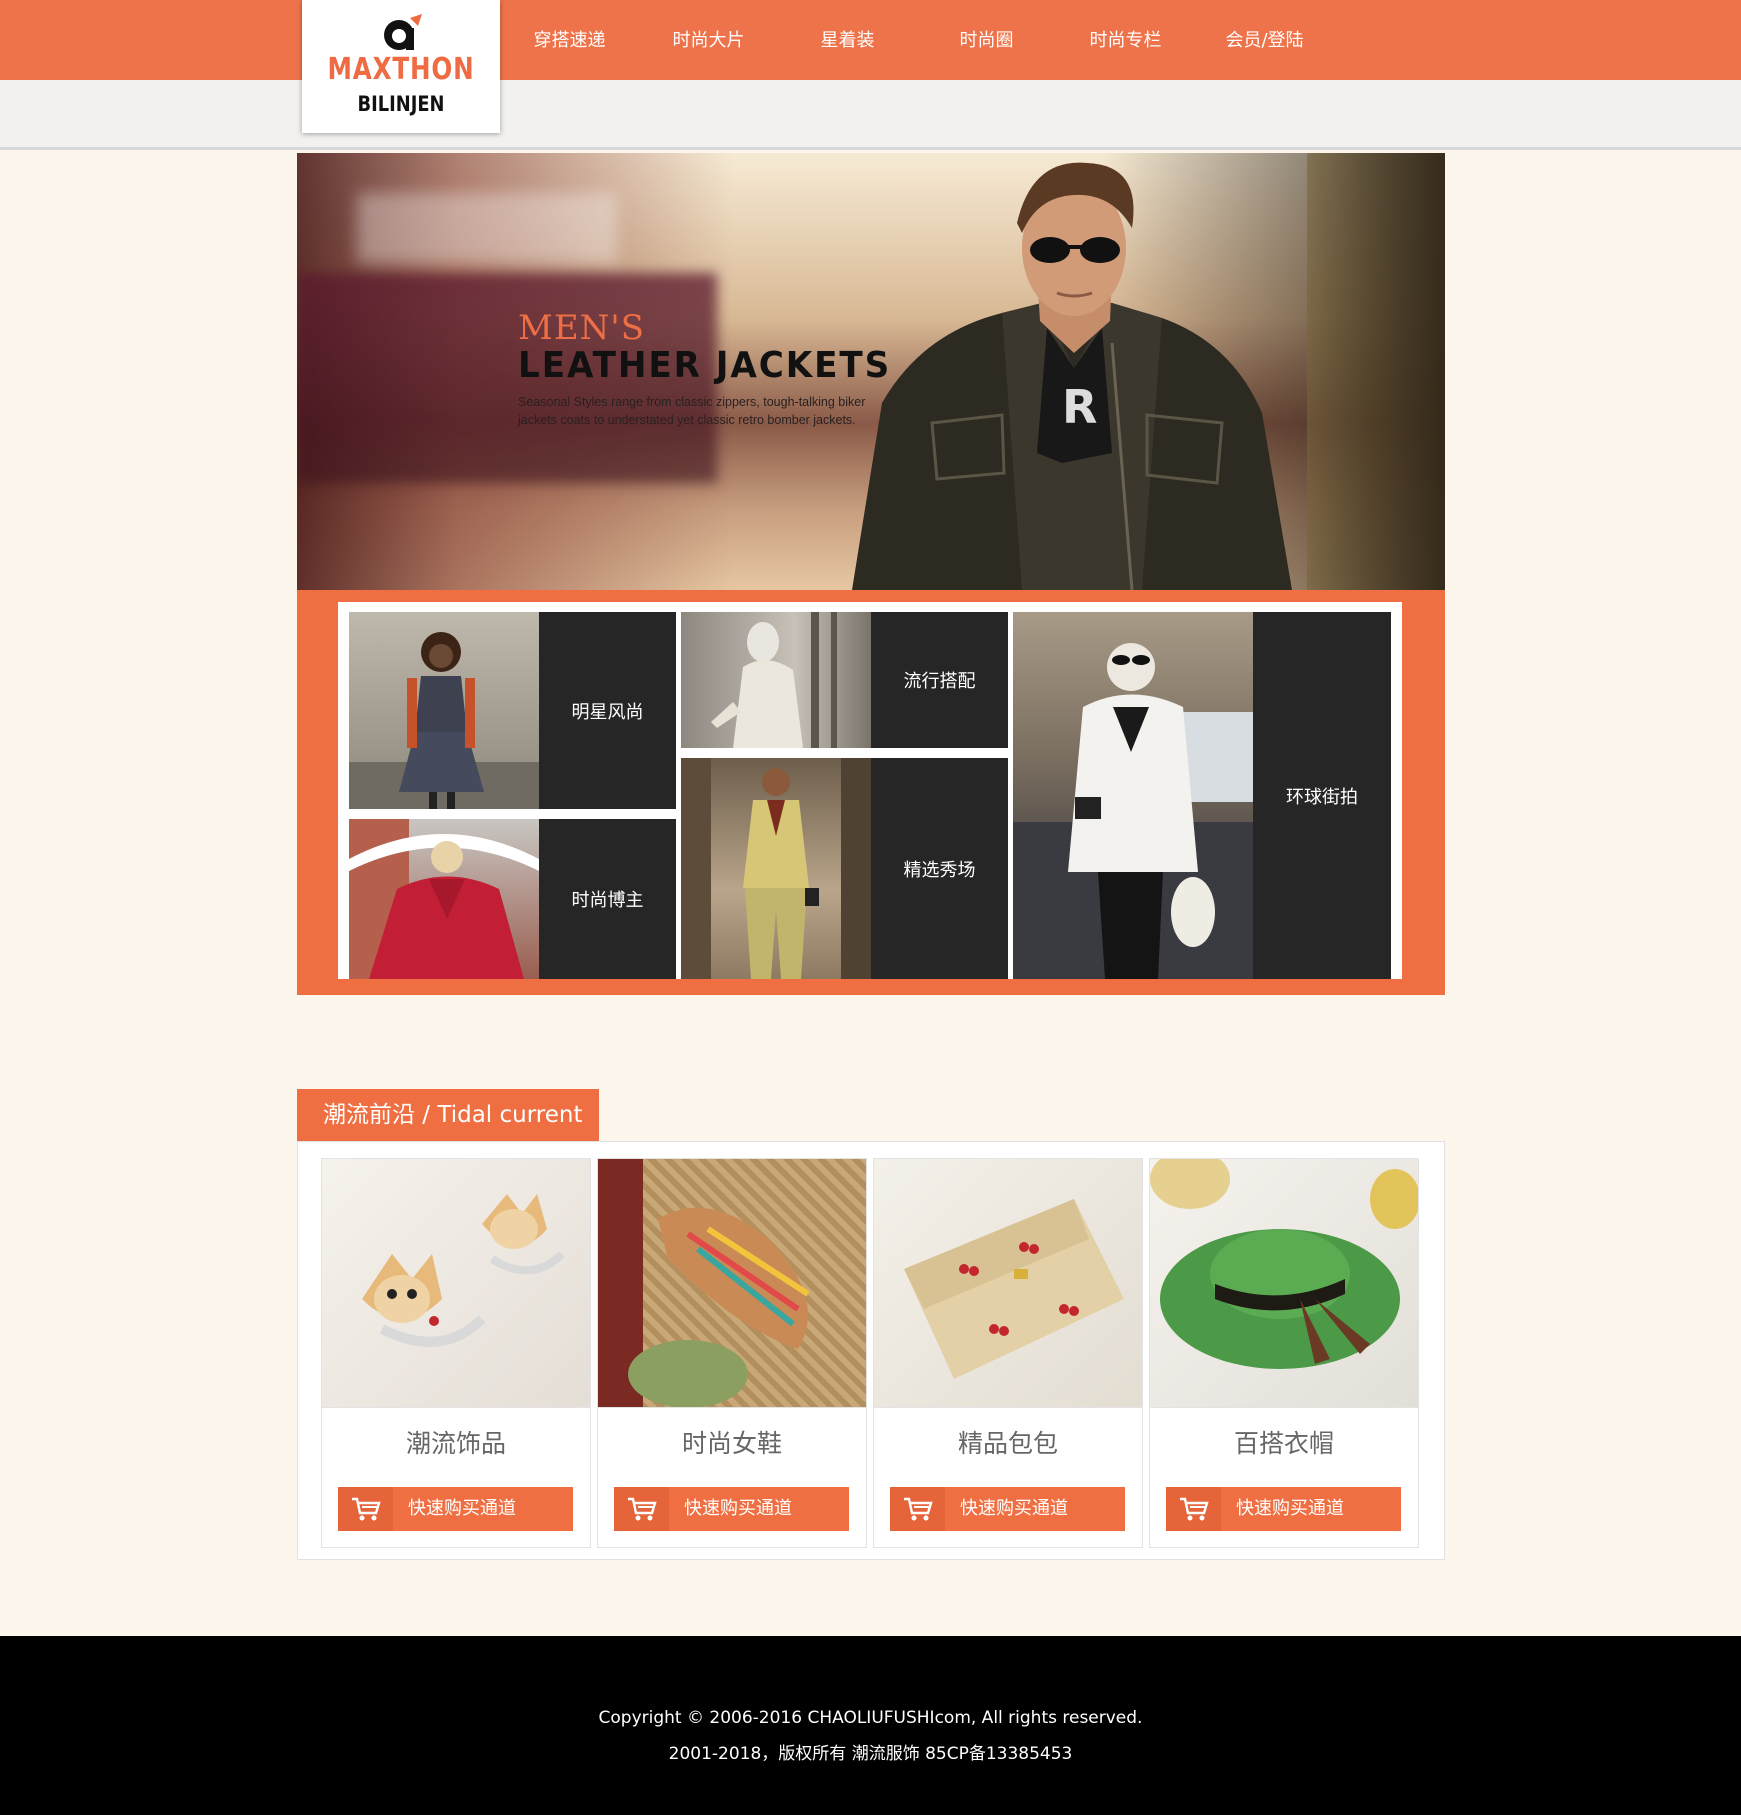 The image size is (1741, 1815). I want to click on header-sub-bar, so click(870, 115).